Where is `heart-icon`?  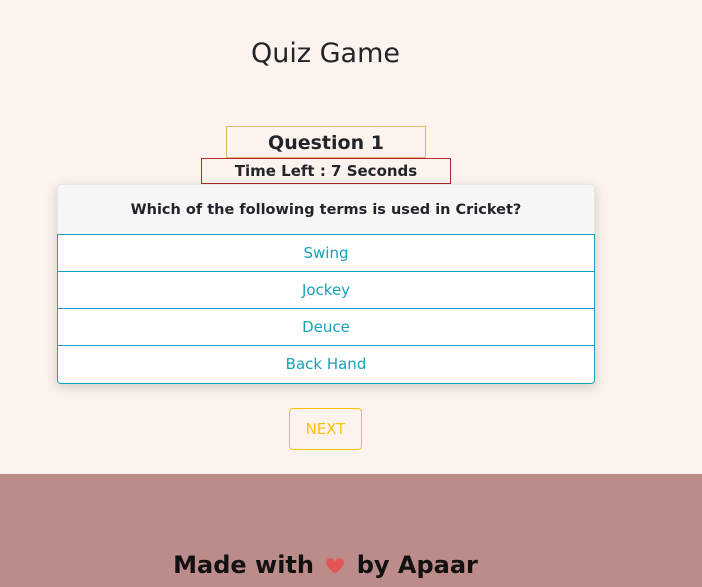 heart-icon is located at coordinates (335, 566).